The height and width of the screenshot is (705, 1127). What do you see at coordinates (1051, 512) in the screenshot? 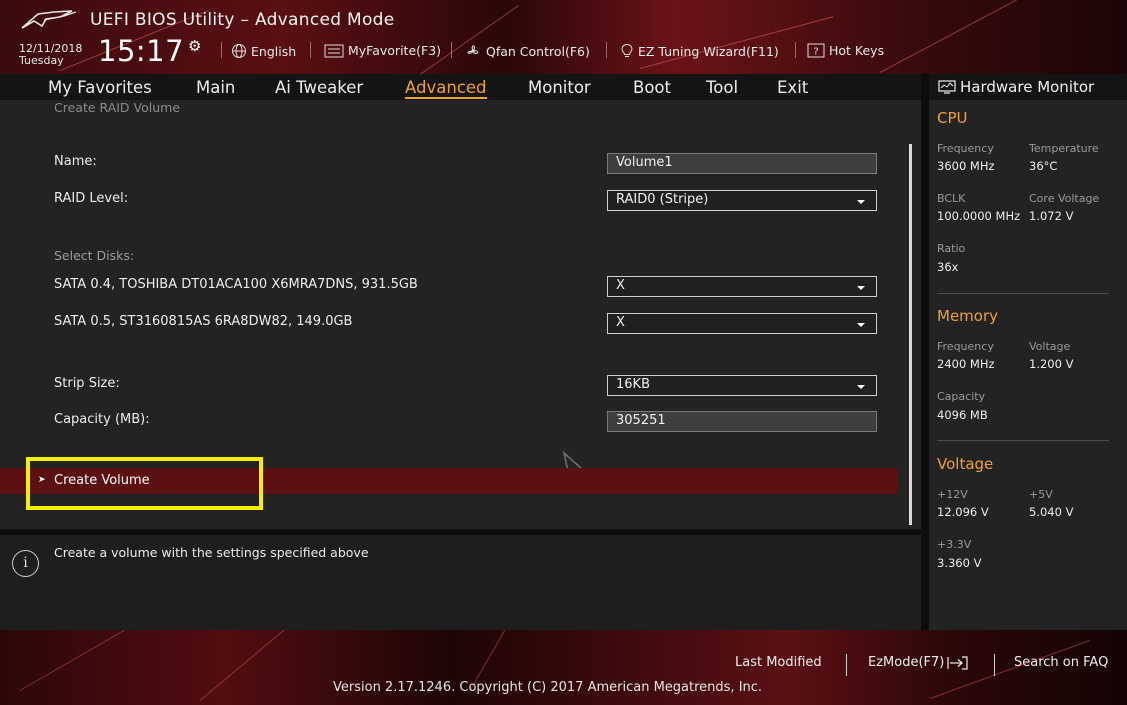
I see `v5-value: 5.040 V` at bounding box center [1051, 512].